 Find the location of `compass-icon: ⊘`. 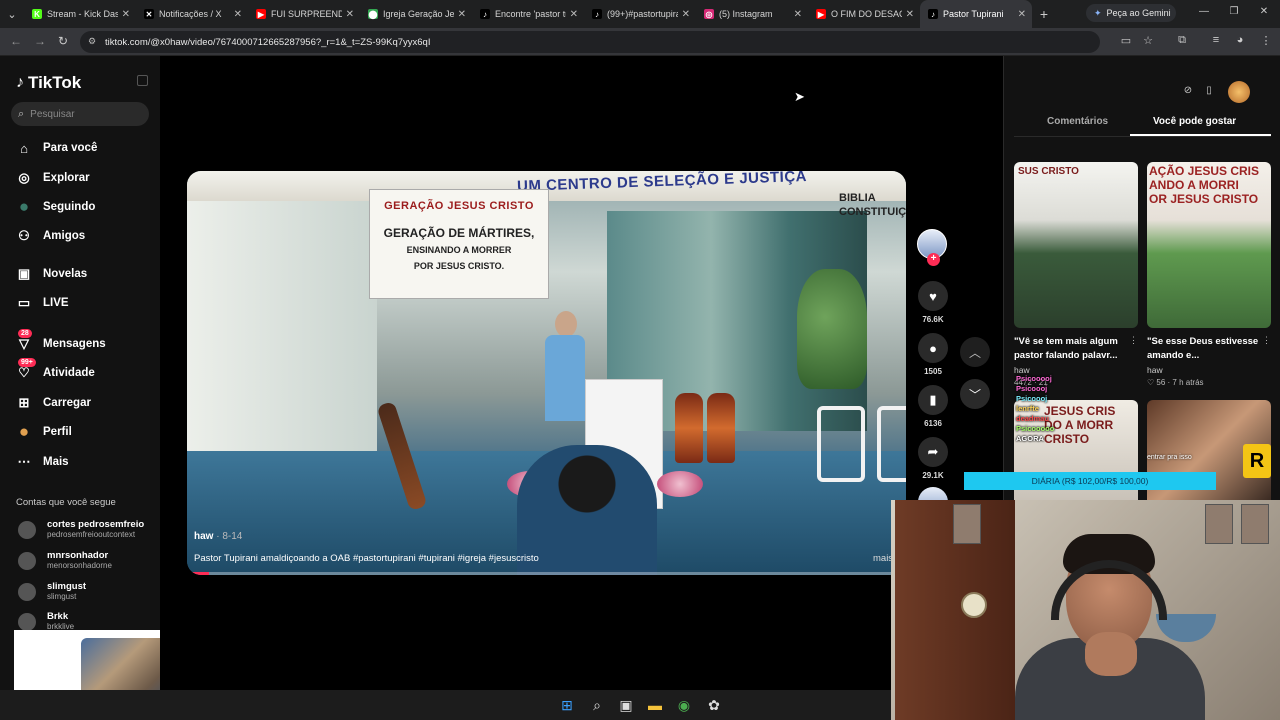

compass-icon: ⊘ is located at coordinates (1188, 92).